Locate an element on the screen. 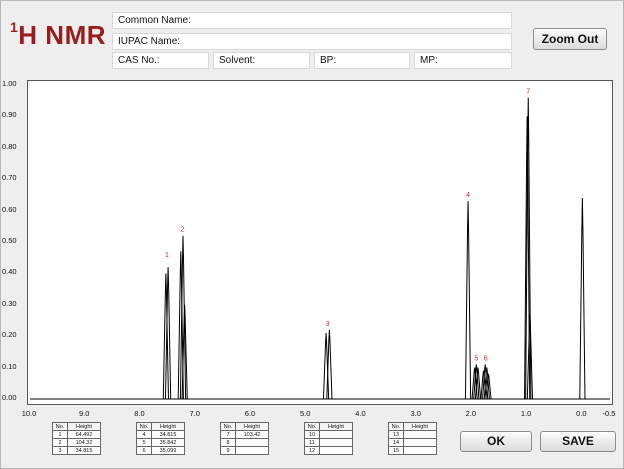 This screenshot has width=624, height=469. table-row: 5 35.842 is located at coordinates (160, 442).